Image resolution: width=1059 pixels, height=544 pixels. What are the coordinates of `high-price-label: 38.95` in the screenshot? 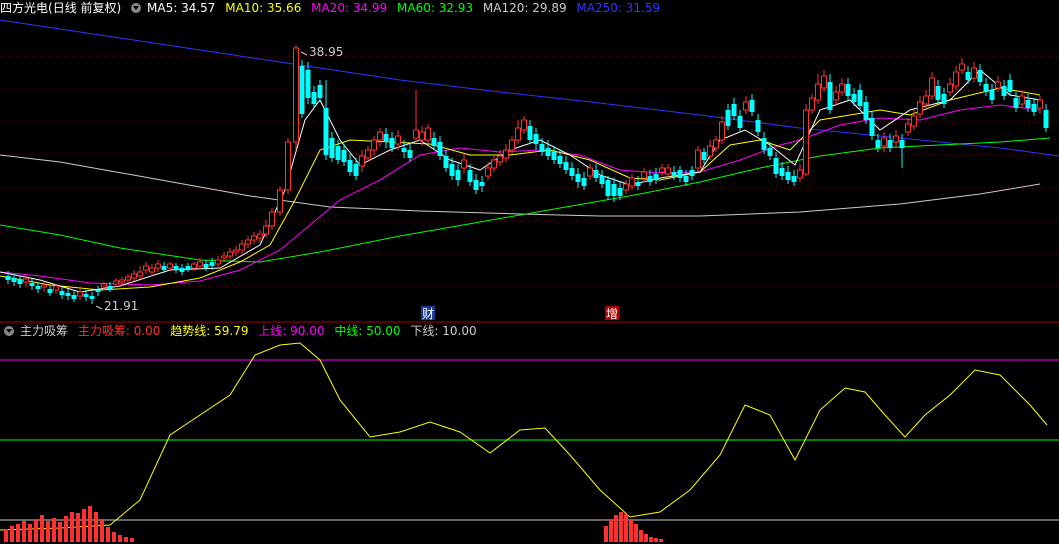 It's located at (326, 52).